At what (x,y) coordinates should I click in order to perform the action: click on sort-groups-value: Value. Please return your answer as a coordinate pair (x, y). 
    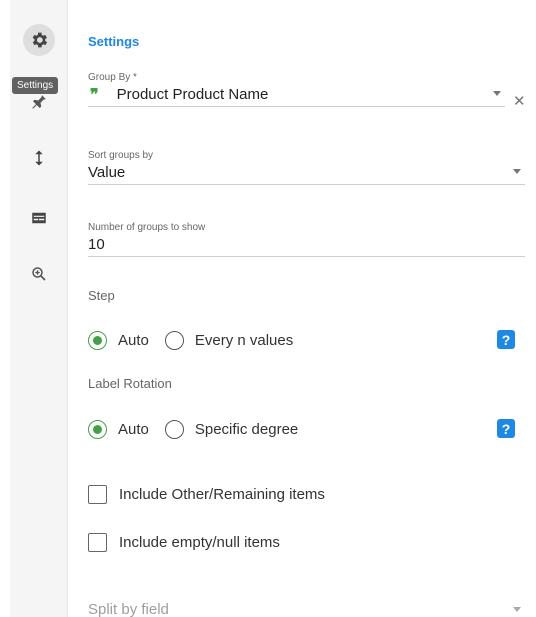
    Looking at the image, I should click on (107, 172).